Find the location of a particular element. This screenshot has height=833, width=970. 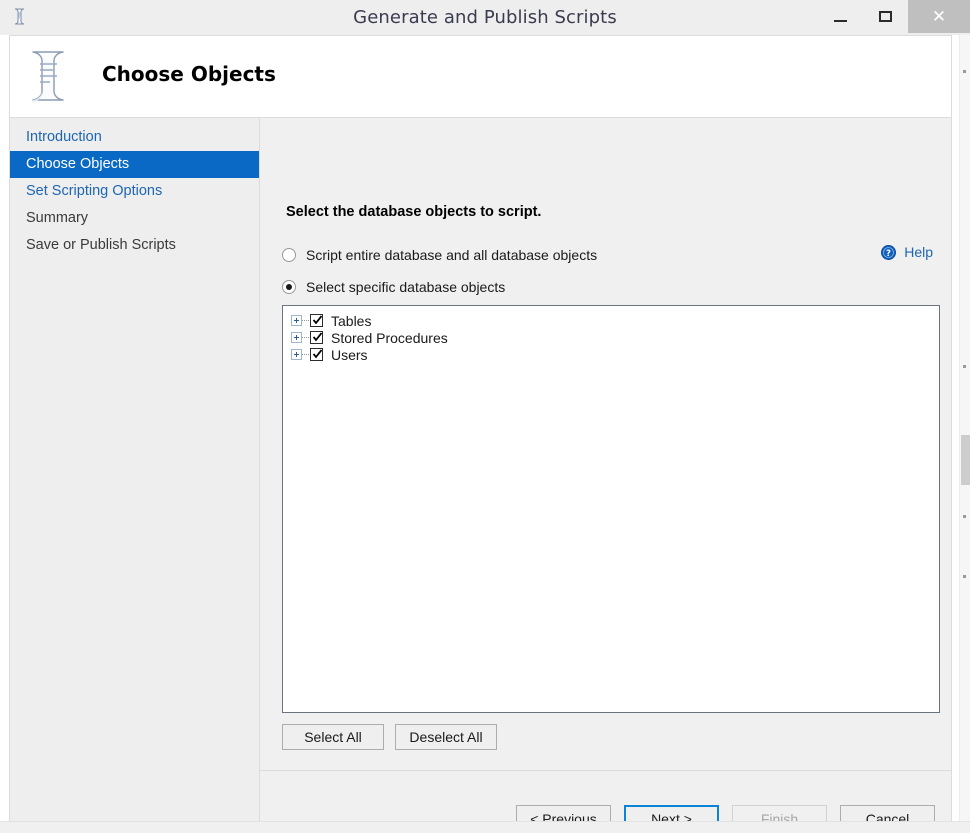

page-title: Choose Objects is located at coordinates (189, 74).